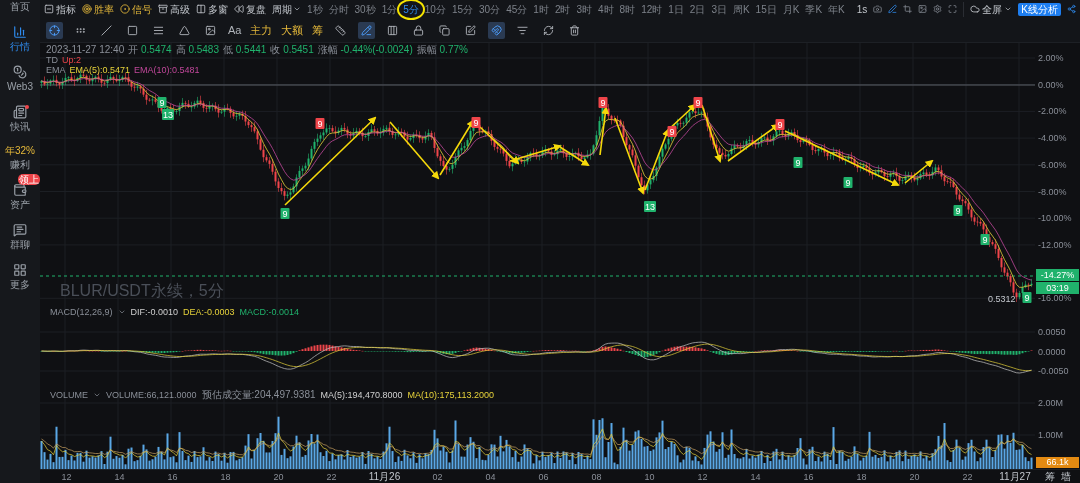 The height and width of the screenshot is (483, 1080). What do you see at coordinates (517, 9) in the screenshot?
I see `period-tab: 45分` at bounding box center [517, 9].